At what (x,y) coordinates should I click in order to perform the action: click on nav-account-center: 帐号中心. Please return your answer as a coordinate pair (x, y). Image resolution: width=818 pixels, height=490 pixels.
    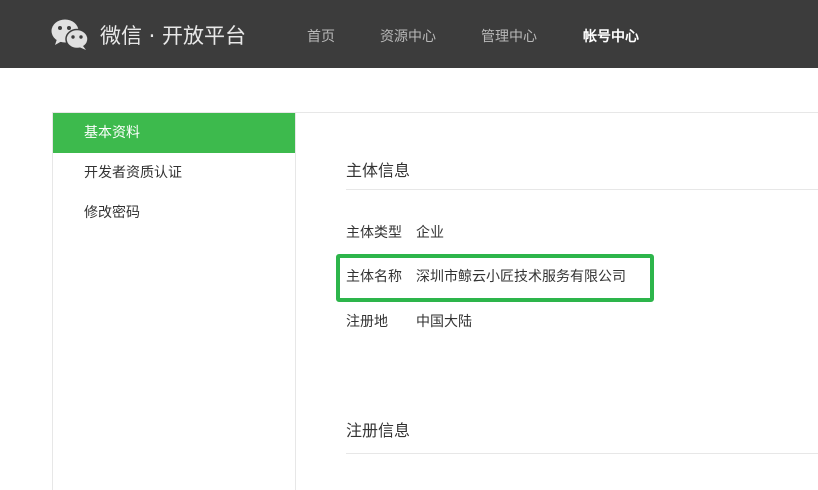
    Looking at the image, I should click on (611, 37).